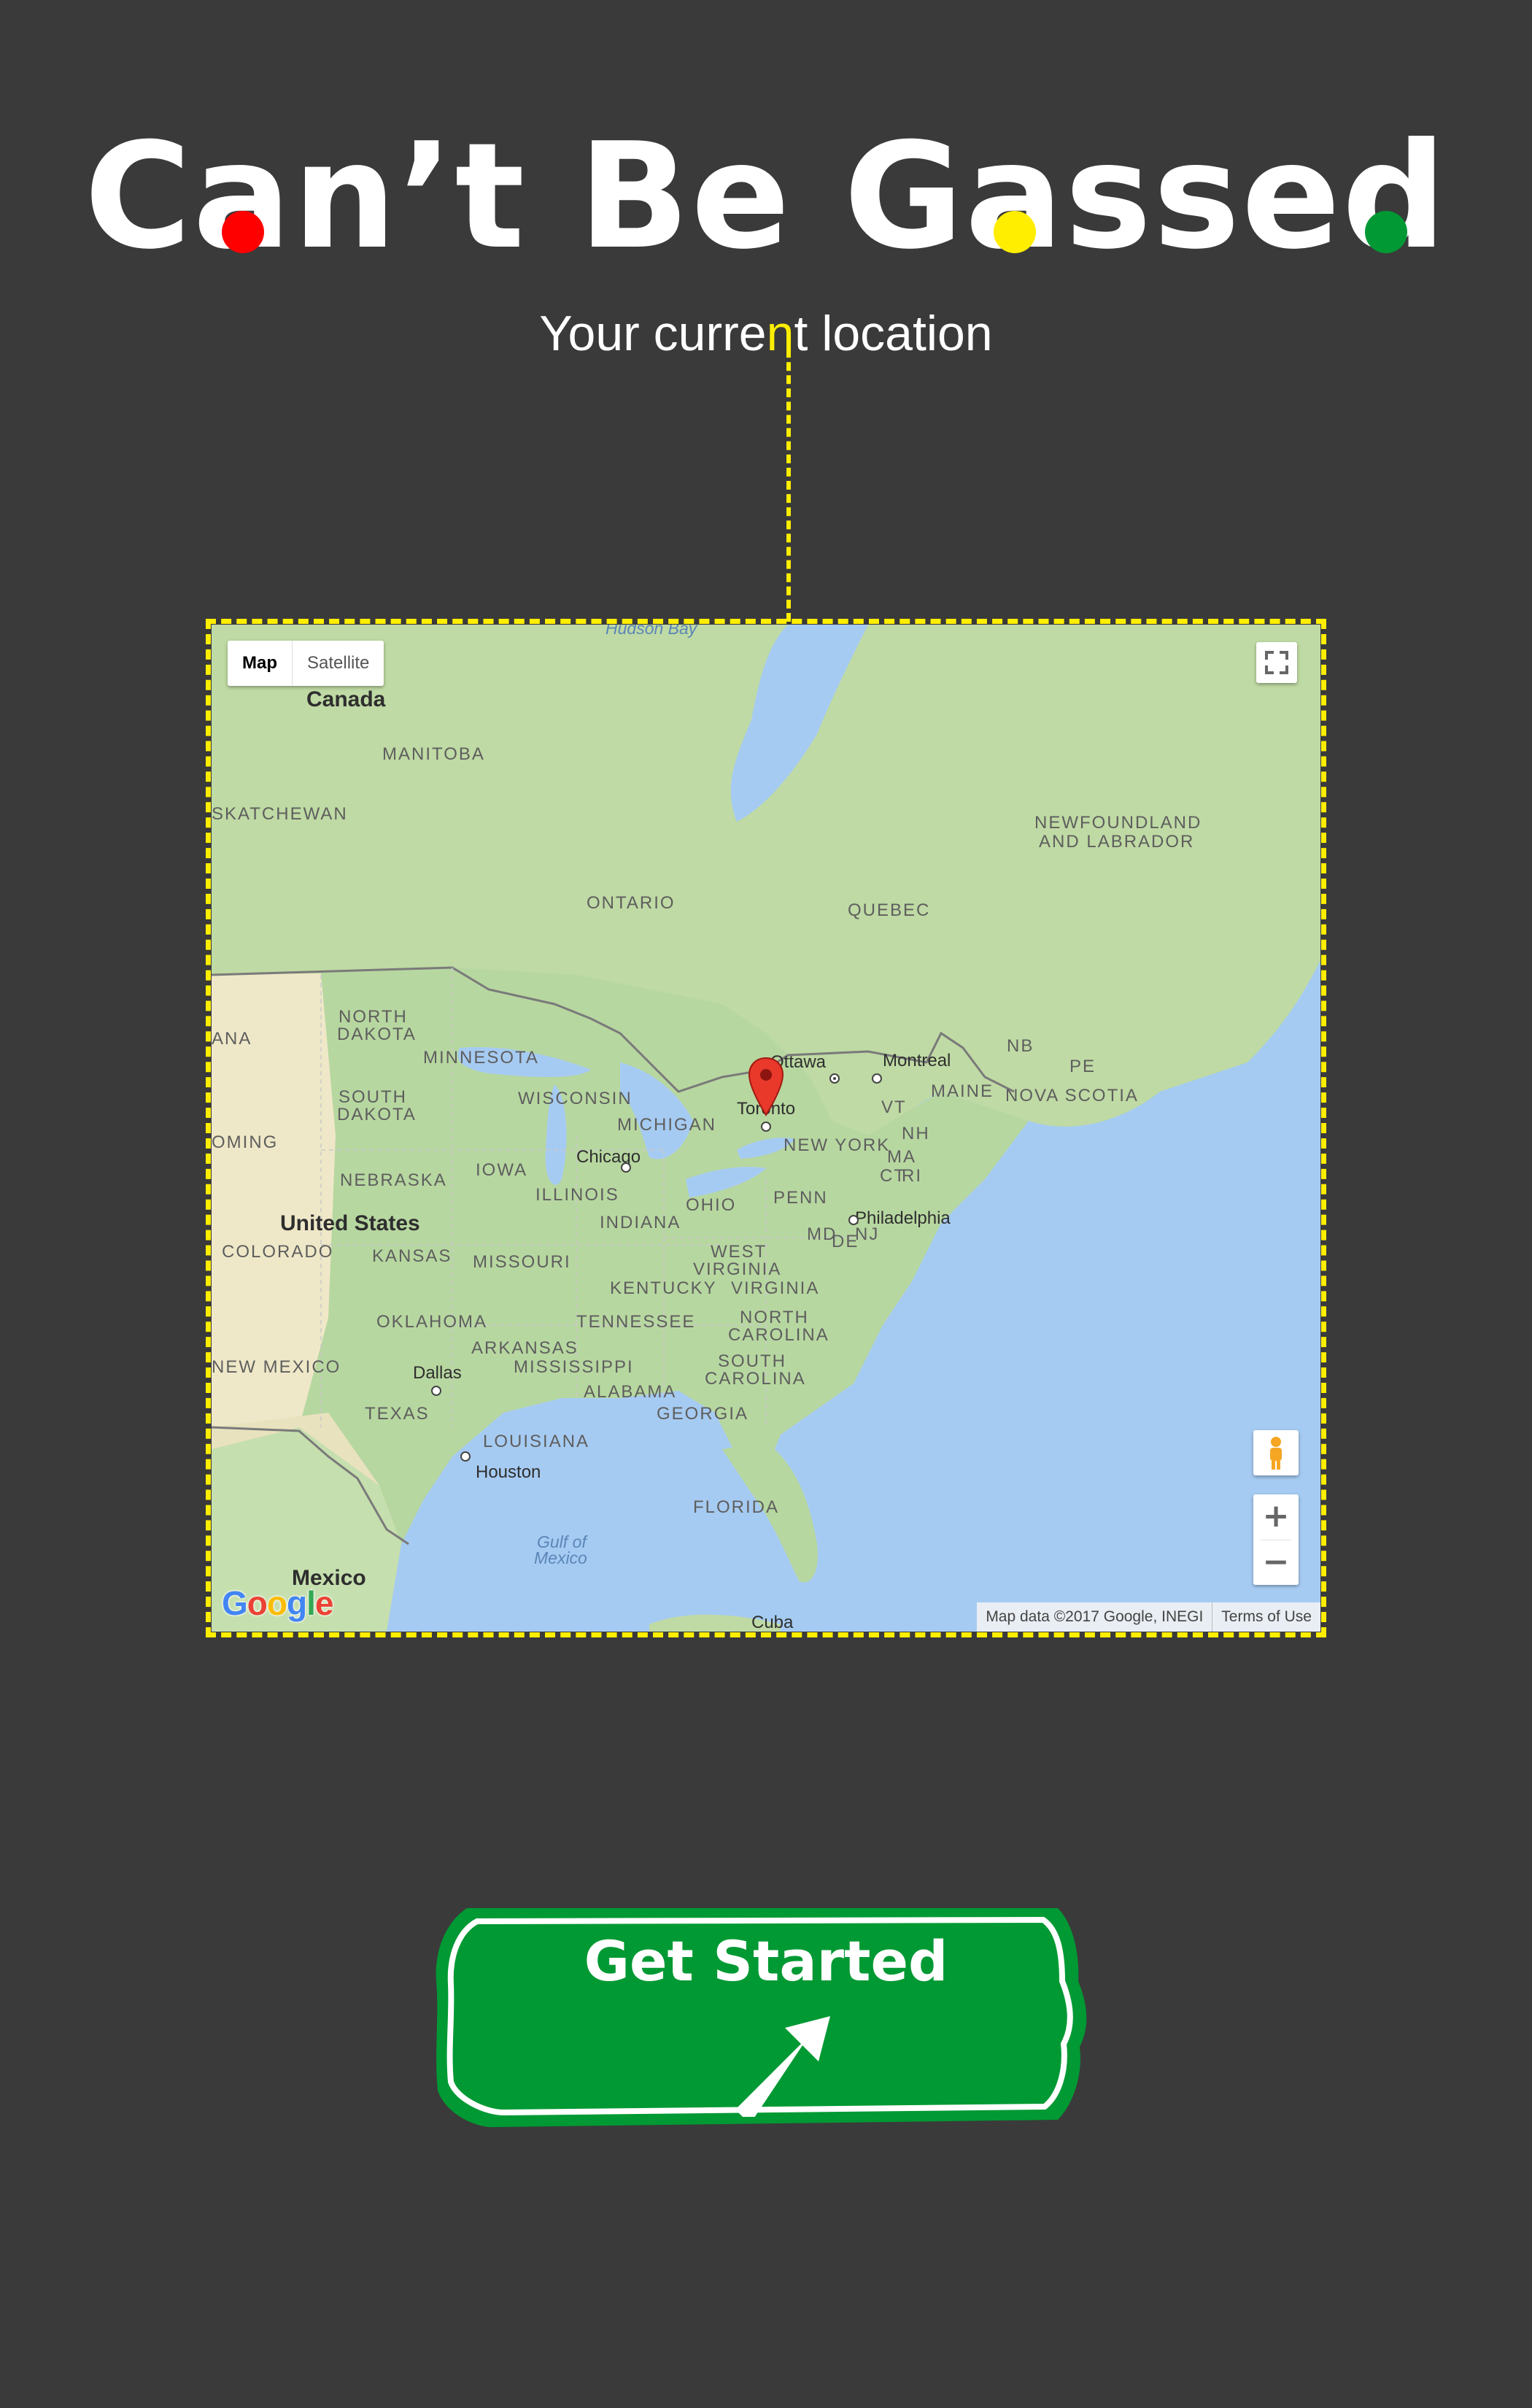 The height and width of the screenshot is (2408, 1532). Describe the element at coordinates (412, 1256) in the screenshot. I see `map-label-kansas: KANSAS` at that location.